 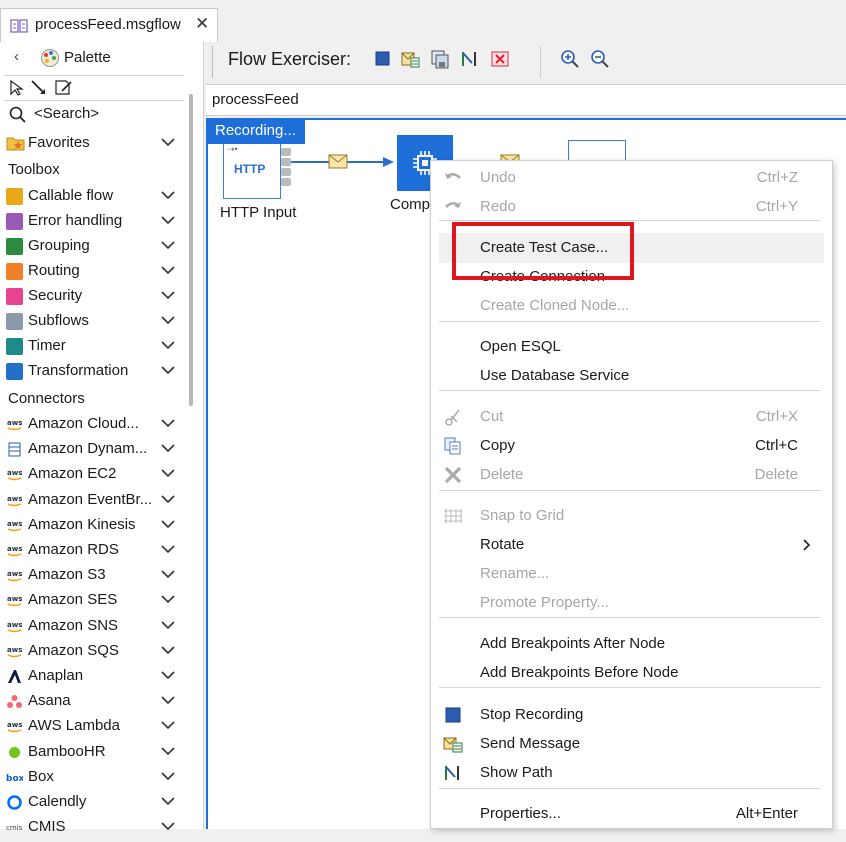 What do you see at coordinates (631, 545) in the screenshot?
I see `menu-item-rotate: Rotate` at bounding box center [631, 545].